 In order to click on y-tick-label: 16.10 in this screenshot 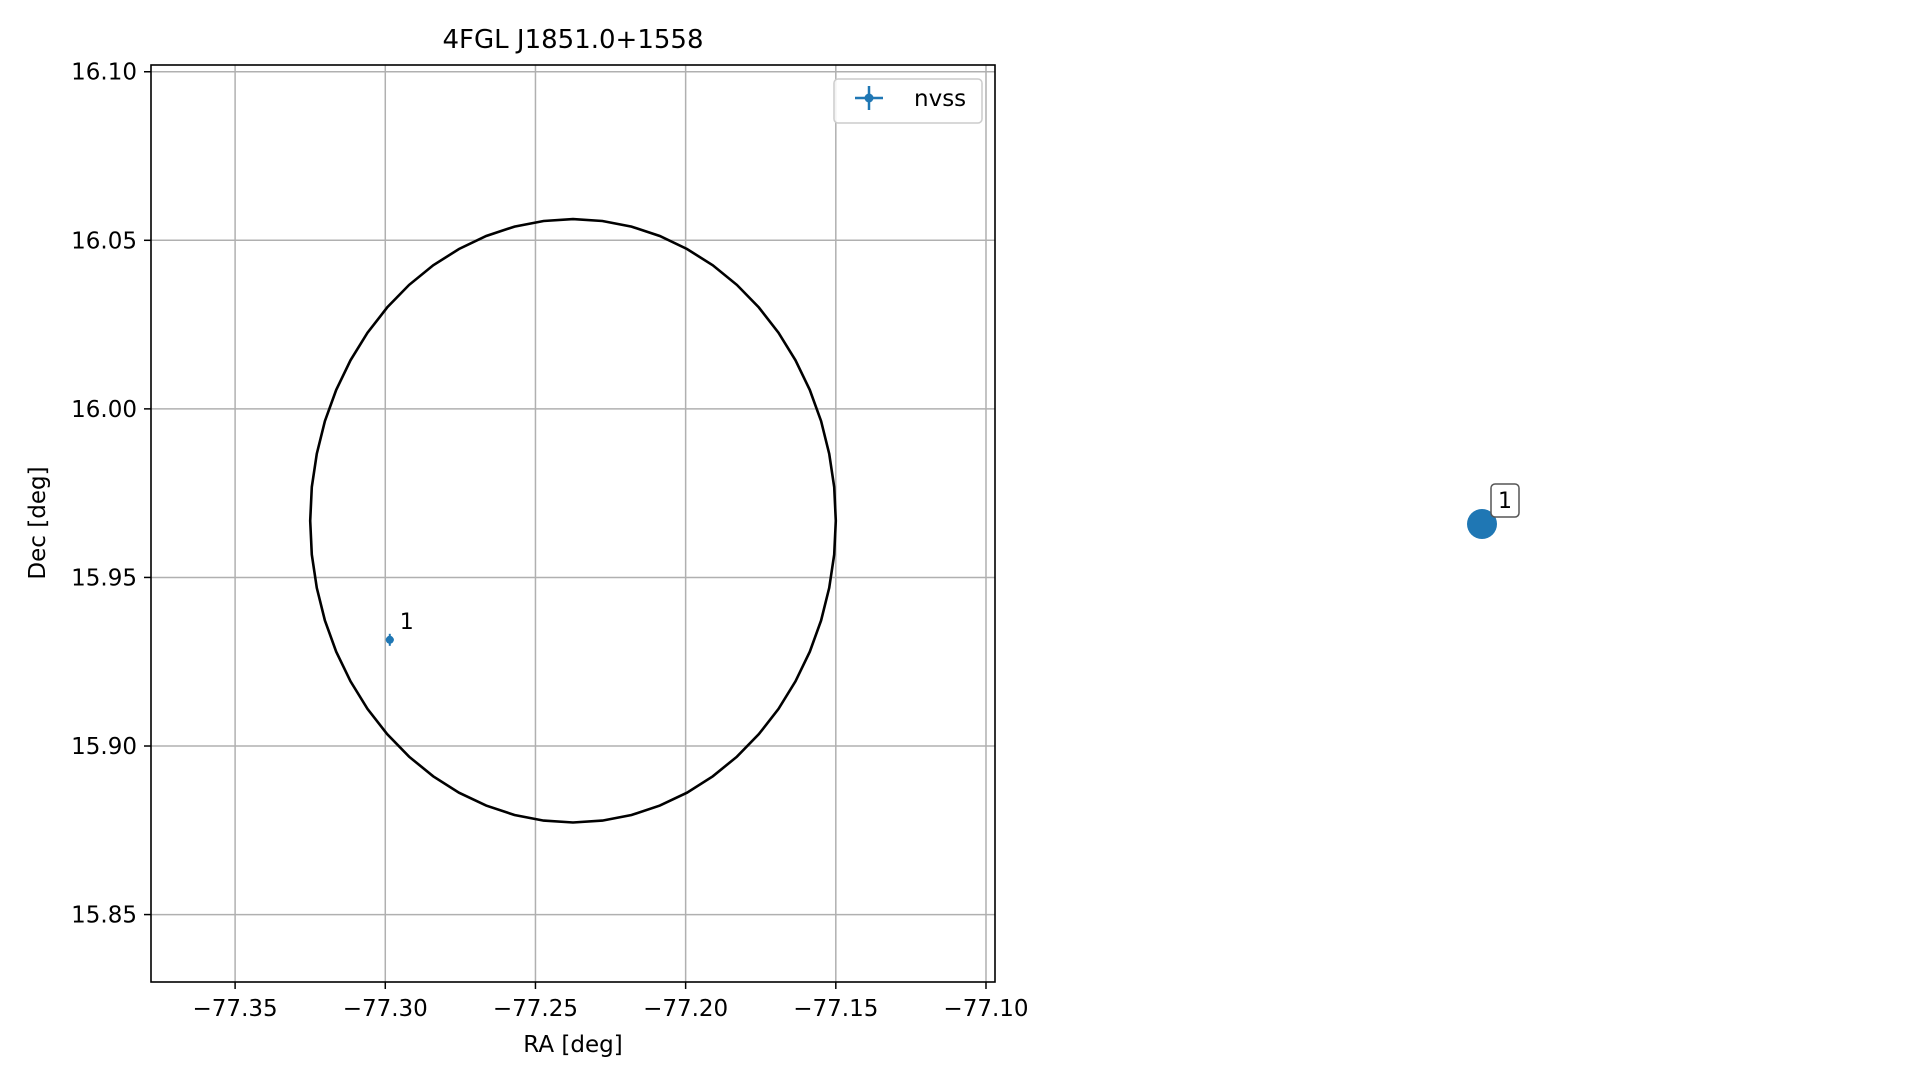, I will do `click(104, 73)`.